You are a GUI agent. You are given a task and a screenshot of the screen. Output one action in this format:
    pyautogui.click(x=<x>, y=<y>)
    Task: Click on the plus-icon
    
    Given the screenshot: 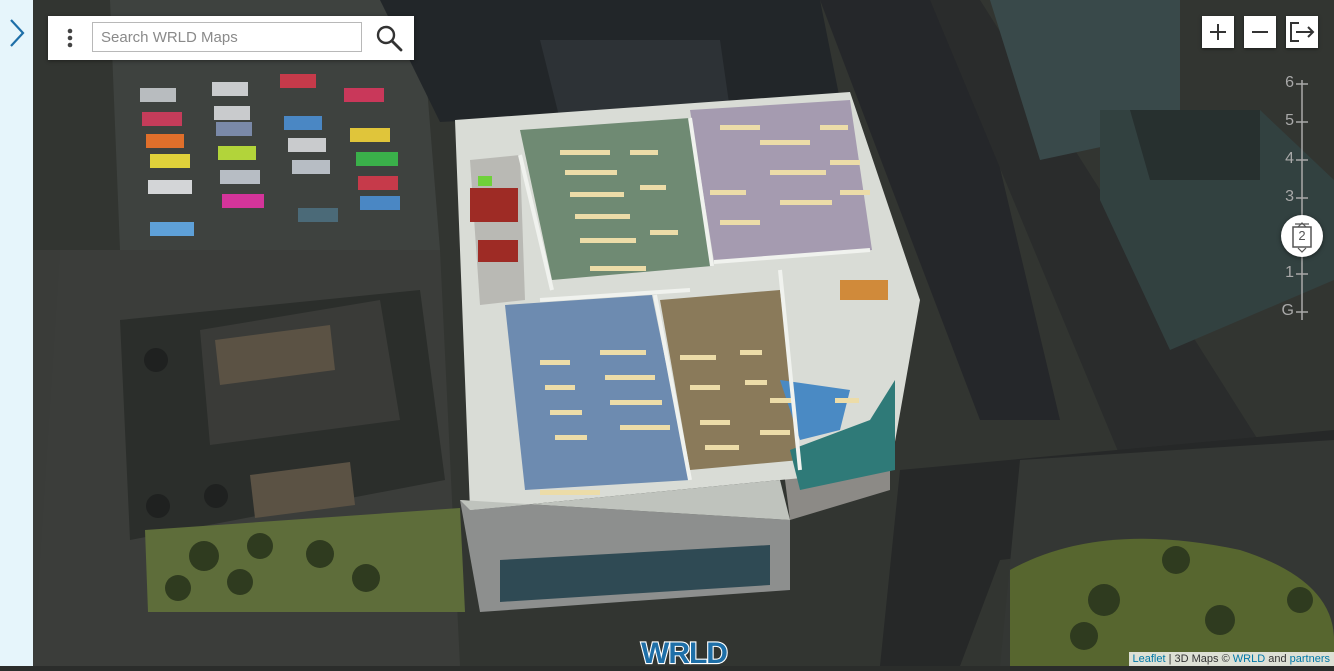 What is the action you would take?
    pyautogui.click(x=1218, y=32)
    